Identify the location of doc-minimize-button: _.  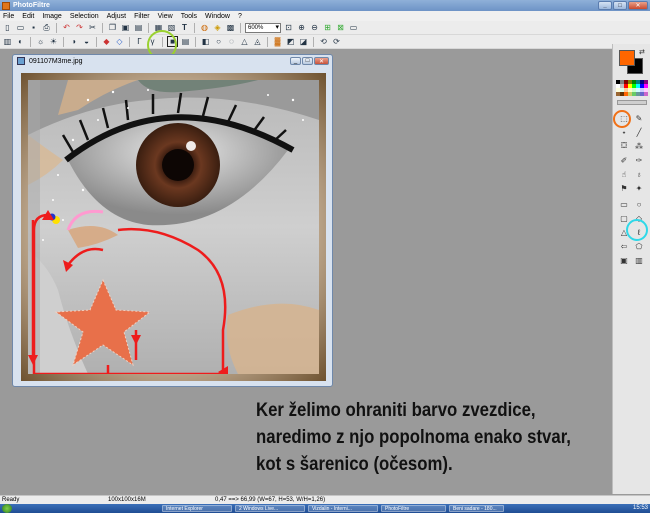
(295, 61).